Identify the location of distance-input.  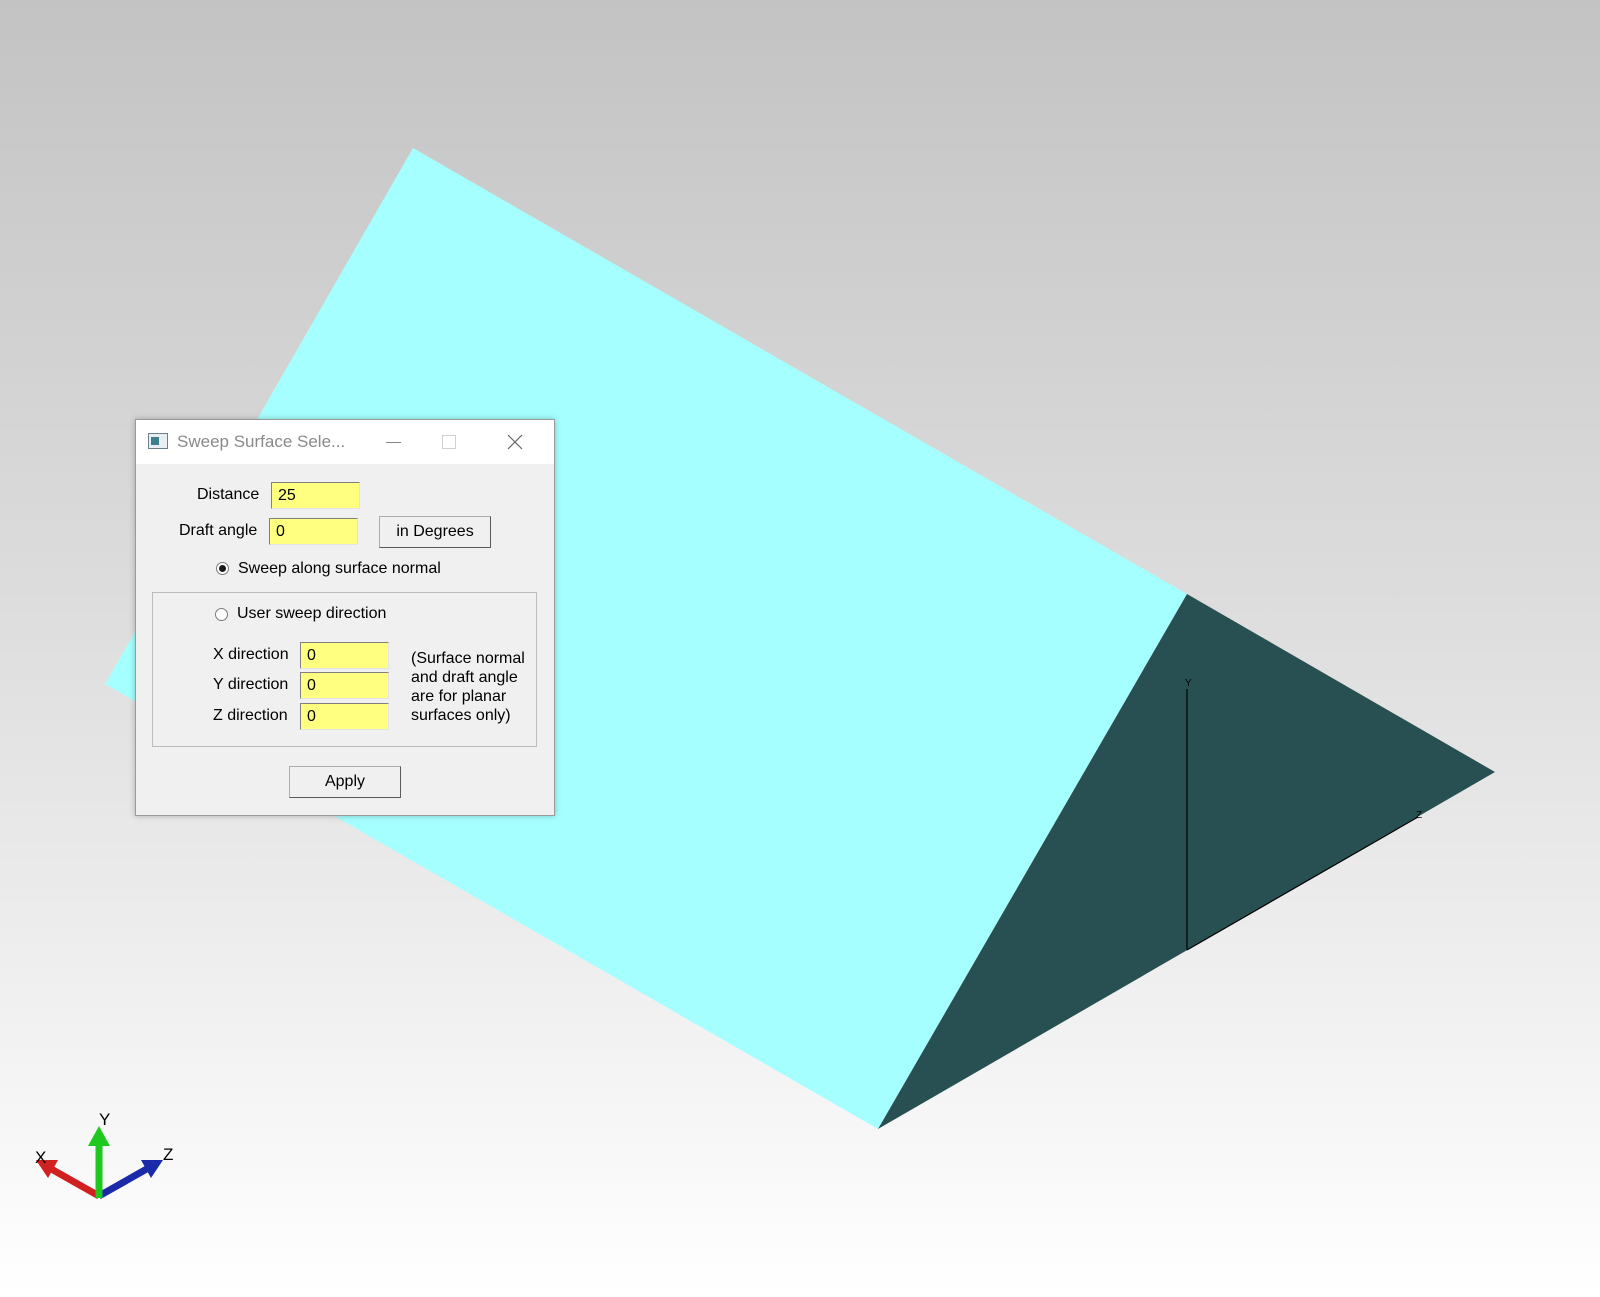
(315, 495).